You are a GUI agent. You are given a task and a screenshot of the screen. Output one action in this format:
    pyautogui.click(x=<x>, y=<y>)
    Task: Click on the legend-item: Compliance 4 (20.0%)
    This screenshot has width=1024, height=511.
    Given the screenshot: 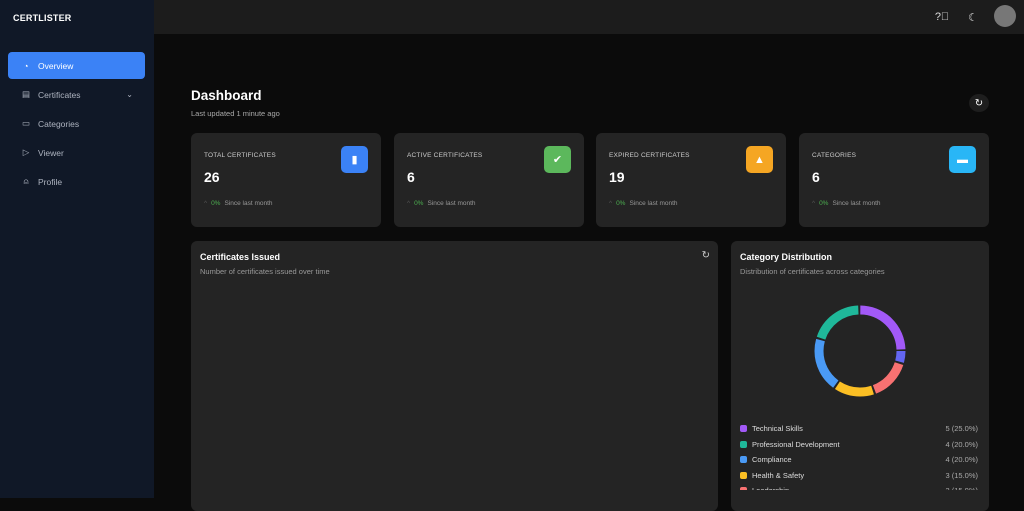 What is the action you would take?
    pyautogui.click(x=859, y=460)
    